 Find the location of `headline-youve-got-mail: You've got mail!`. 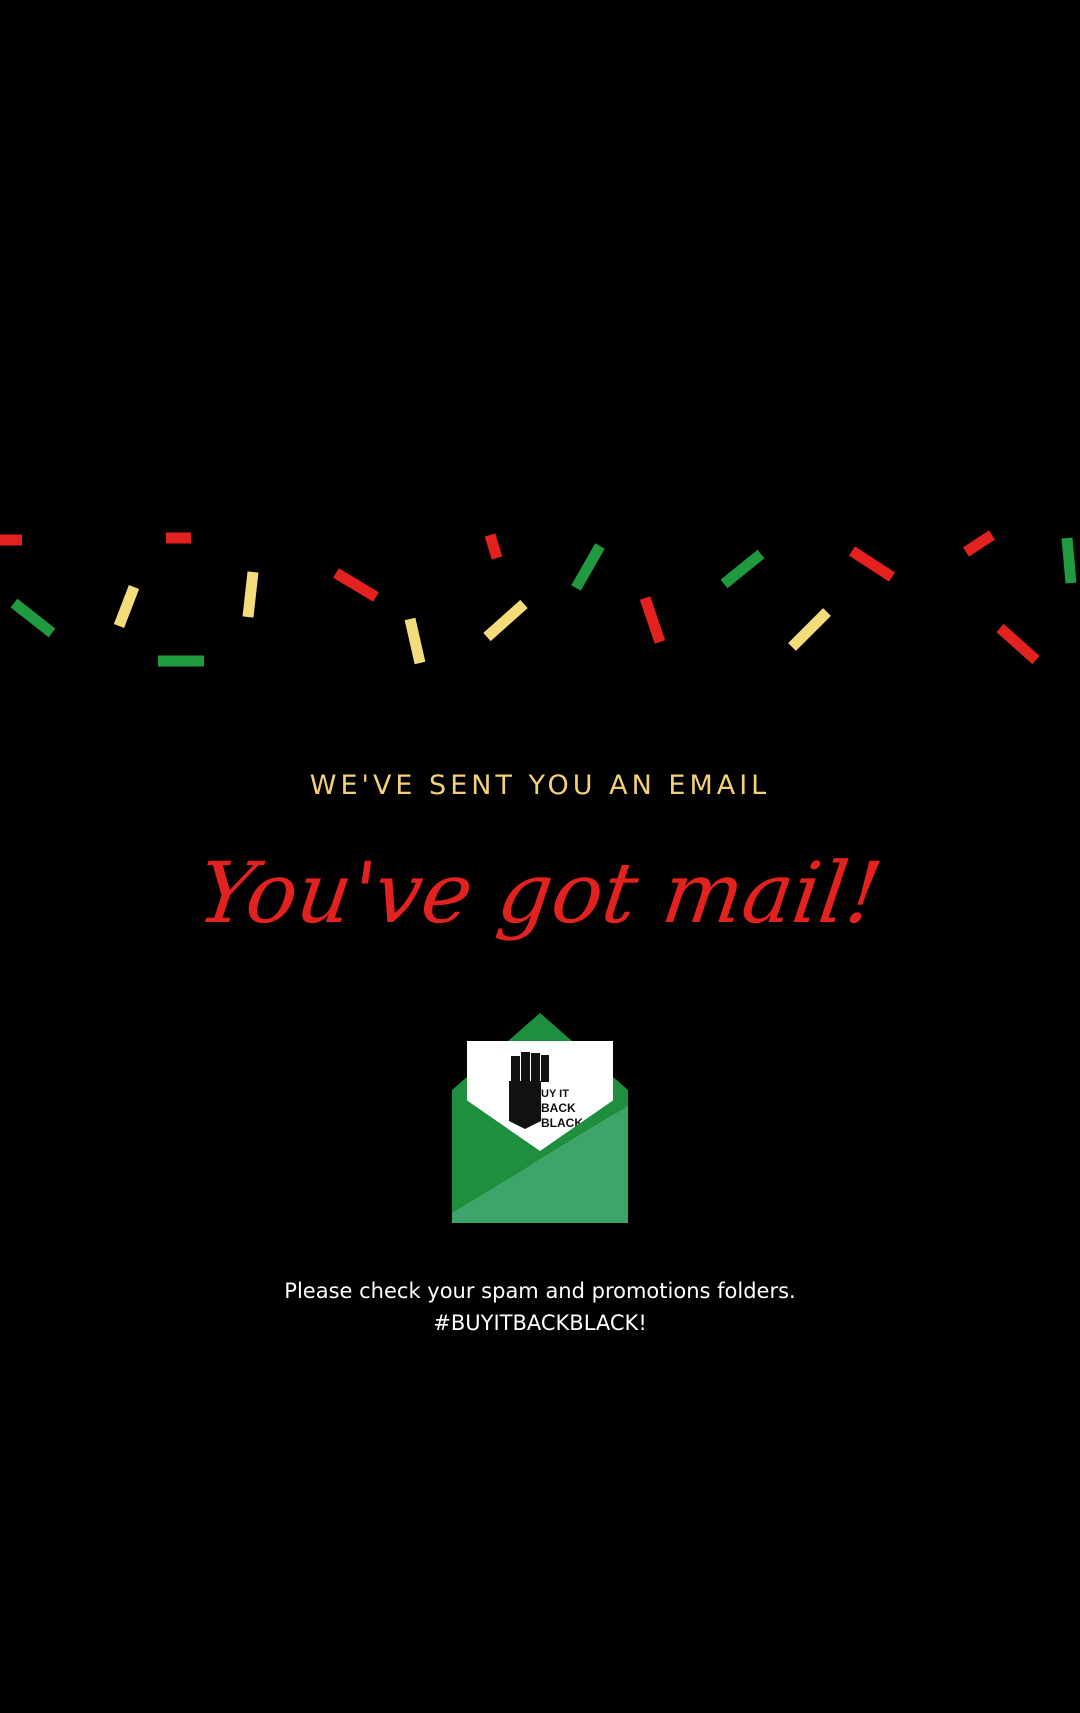

headline-youve-got-mail: You've got mail! is located at coordinates (540, 893).